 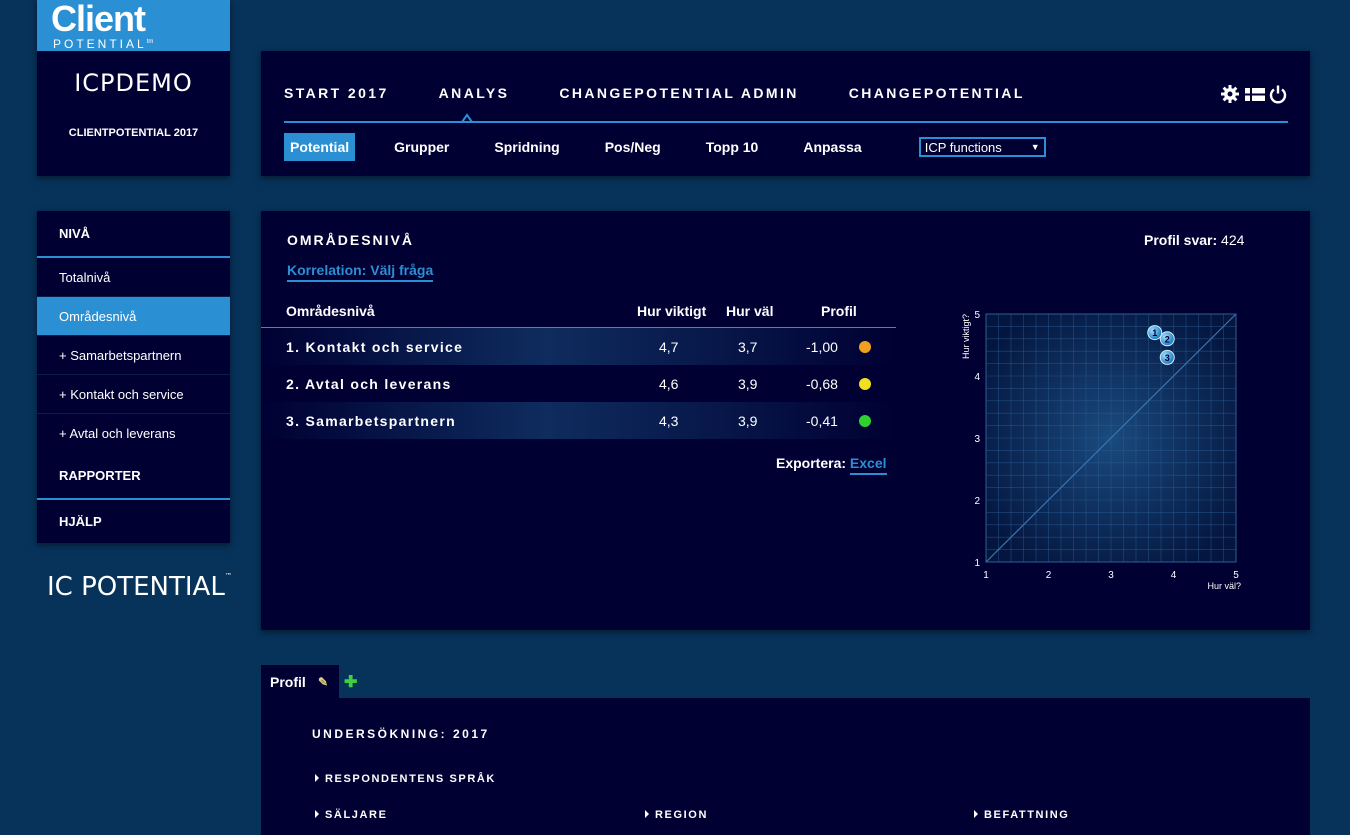 I want to click on row-viktigt: 4,7, so click(x=669, y=347).